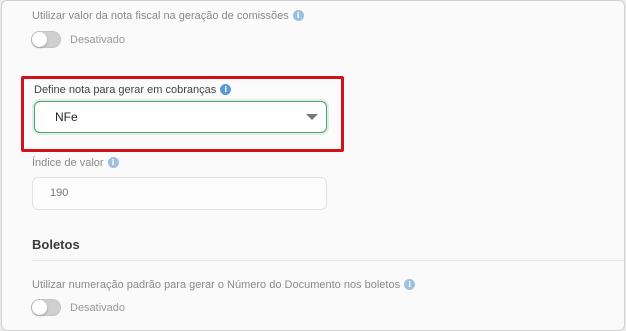 The height and width of the screenshot is (331, 626). Describe the element at coordinates (98, 308) in the screenshot. I see `numbering-toggle-state: Desativado` at that location.